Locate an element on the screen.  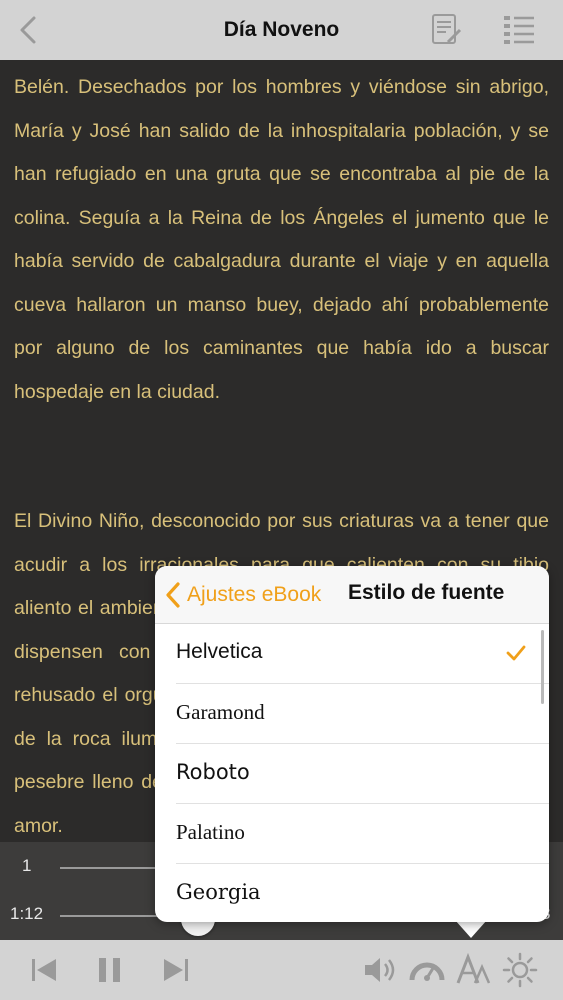
font-option-helvetica: Helvetica is located at coordinates (362, 654).